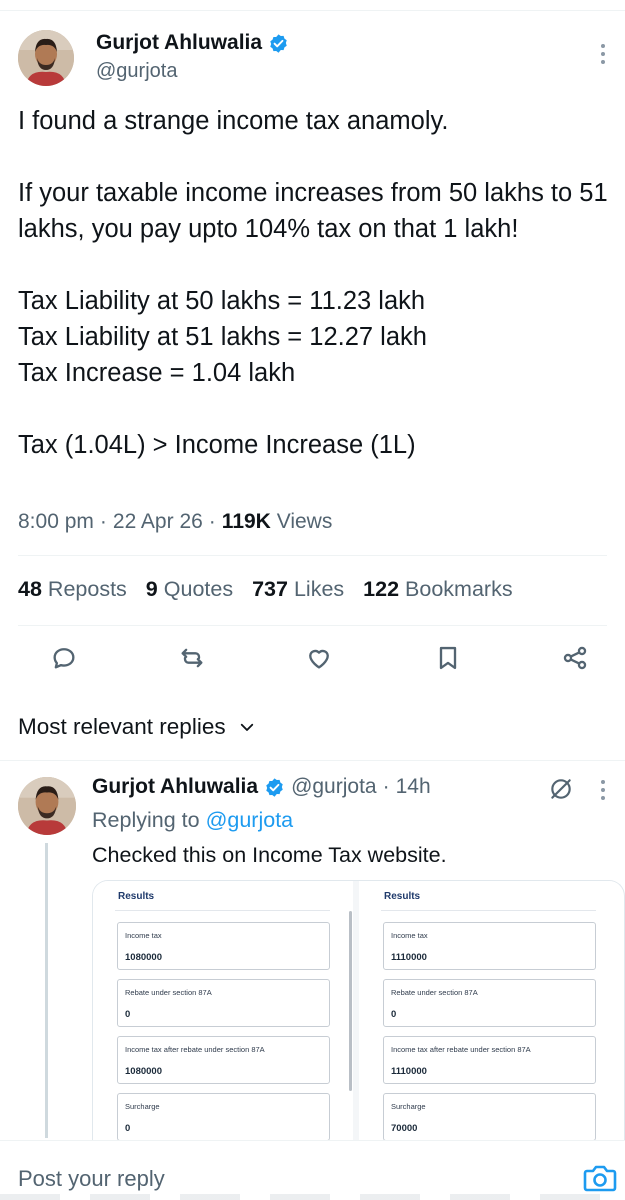  What do you see at coordinates (175, 787) in the screenshot?
I see `reply-author-name: Gurjot Ahluwalia` at bounding box center [175, 787].